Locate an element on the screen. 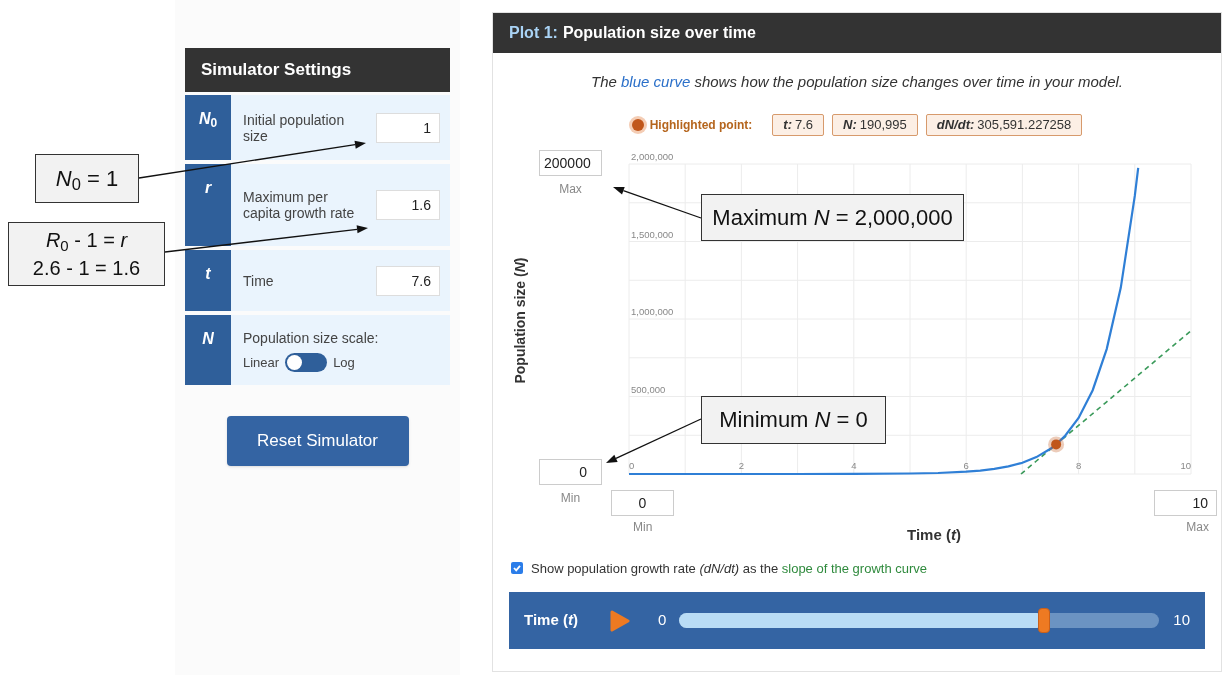 The width and height of the screenshot is (1225, 675). slider-max: 10 is located at coordinates (1181, 620).